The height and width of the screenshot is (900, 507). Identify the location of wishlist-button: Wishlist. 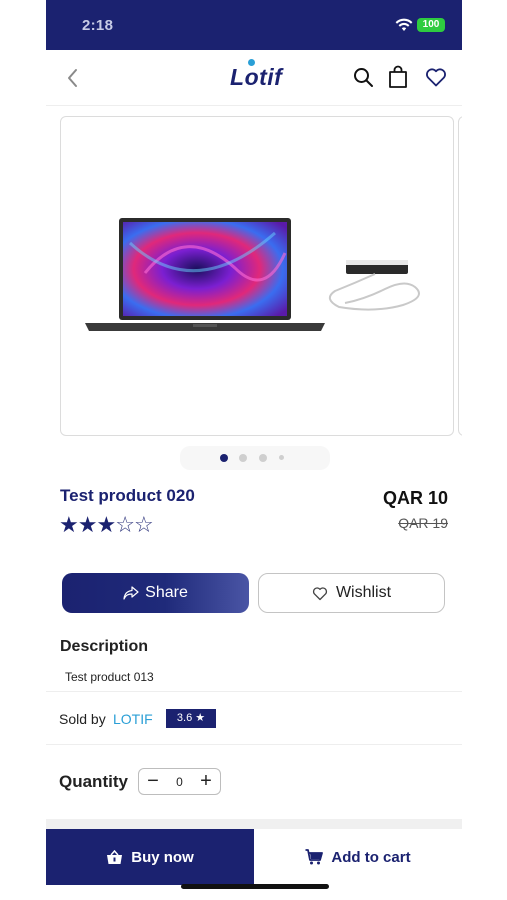
(351, 593).